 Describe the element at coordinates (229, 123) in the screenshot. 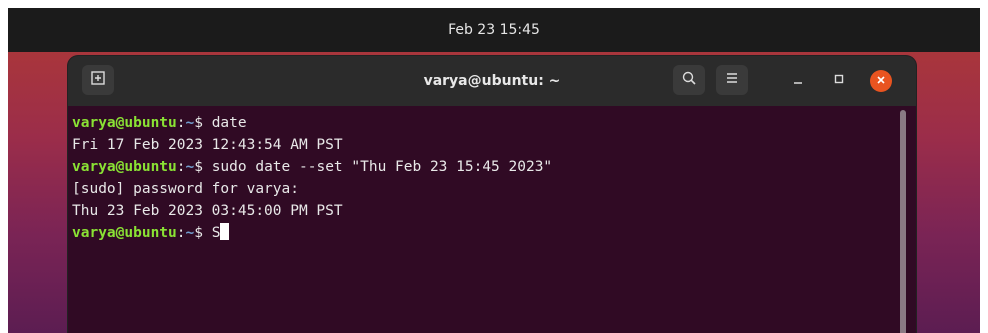

I see `command-text: date` at that location.